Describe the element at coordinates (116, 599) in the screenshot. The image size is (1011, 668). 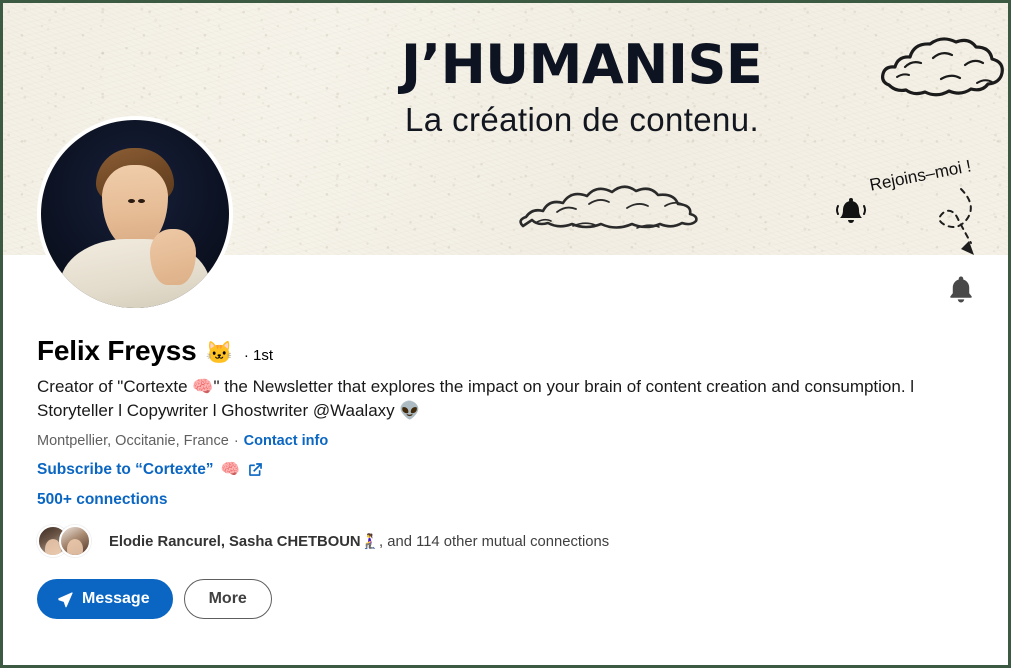
I see `message-button-label: Message` at that location.